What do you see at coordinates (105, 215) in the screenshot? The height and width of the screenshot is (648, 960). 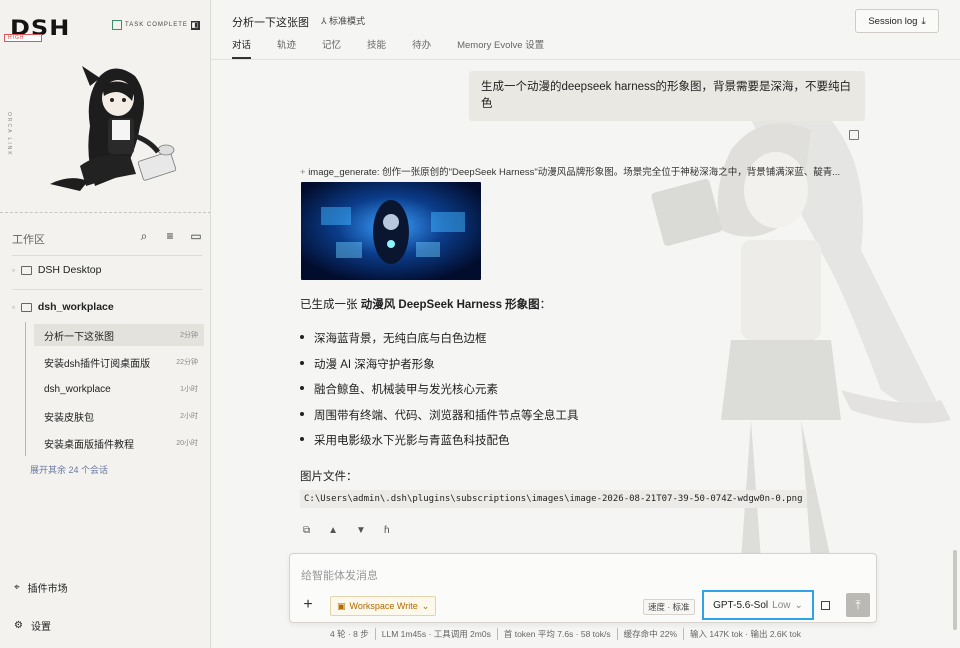 I see `divider-ruler` at bounding box center [105, 215].